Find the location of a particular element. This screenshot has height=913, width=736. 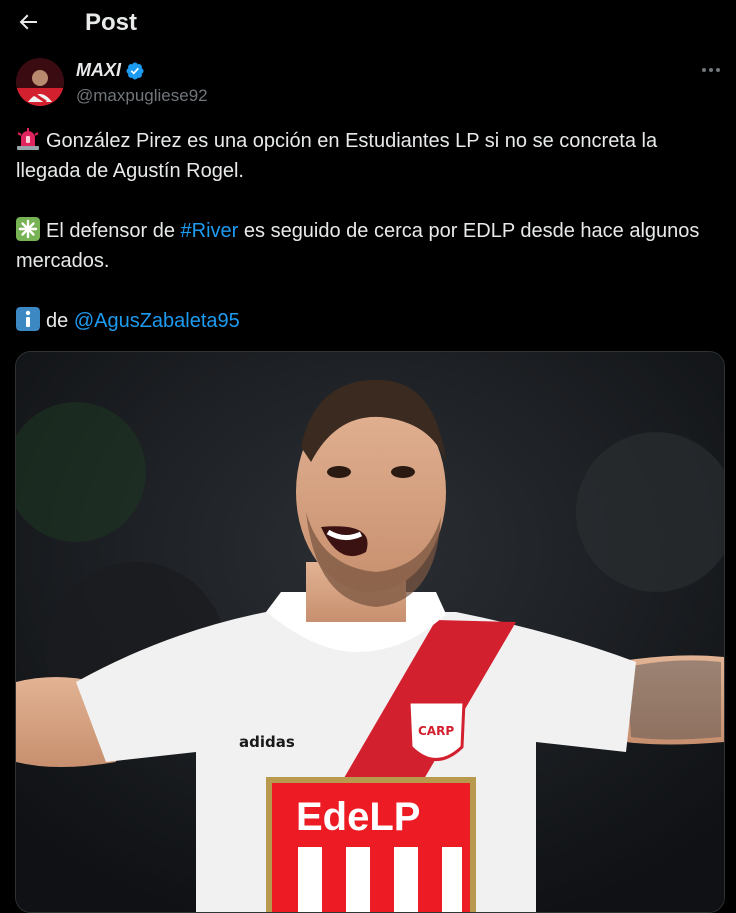

tweet-line-3-before: de is located at coordinates (60, 321).